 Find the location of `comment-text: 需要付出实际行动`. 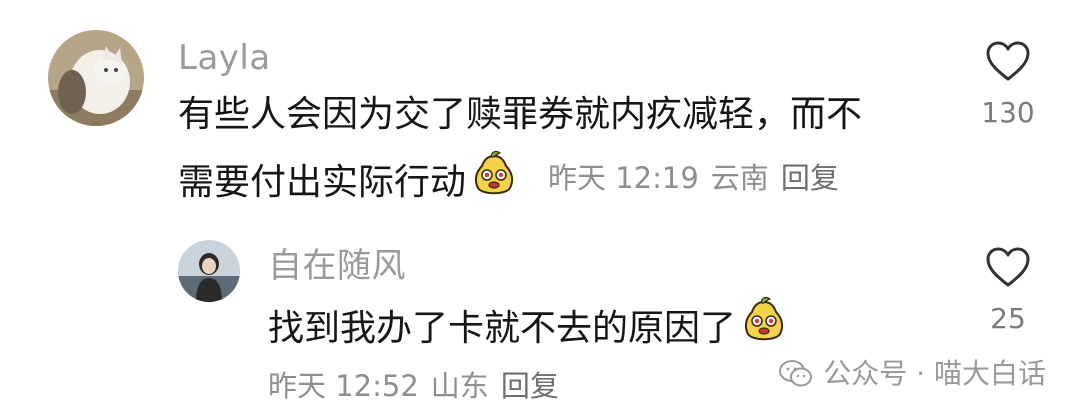

comment-text: 需要付出实际行动 is located at coordinates (348, 183).